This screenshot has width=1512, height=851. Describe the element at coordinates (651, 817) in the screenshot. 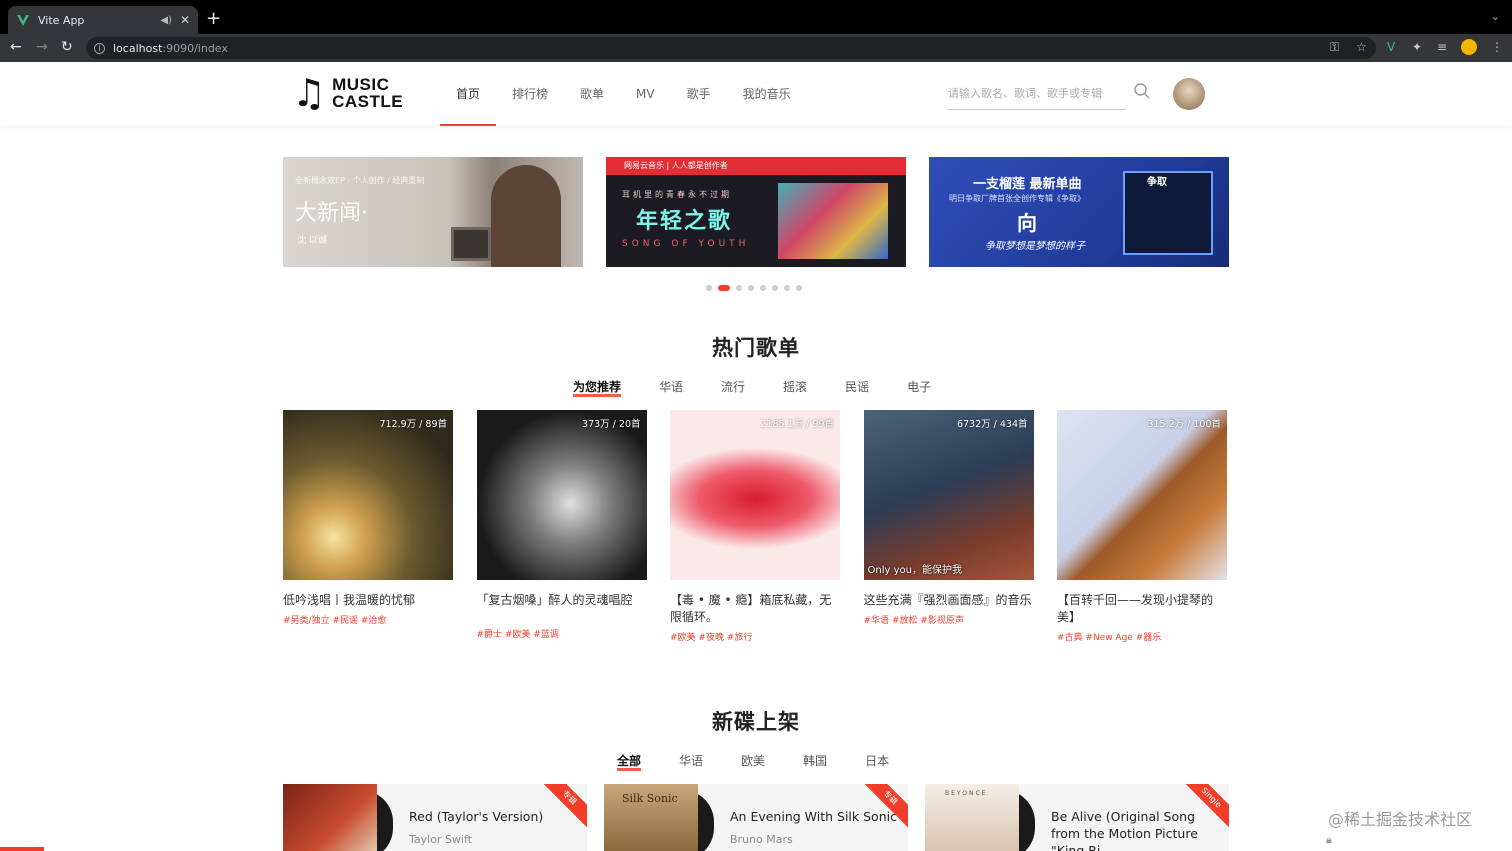

I see `album-cover: Silk Sonic` at that location.